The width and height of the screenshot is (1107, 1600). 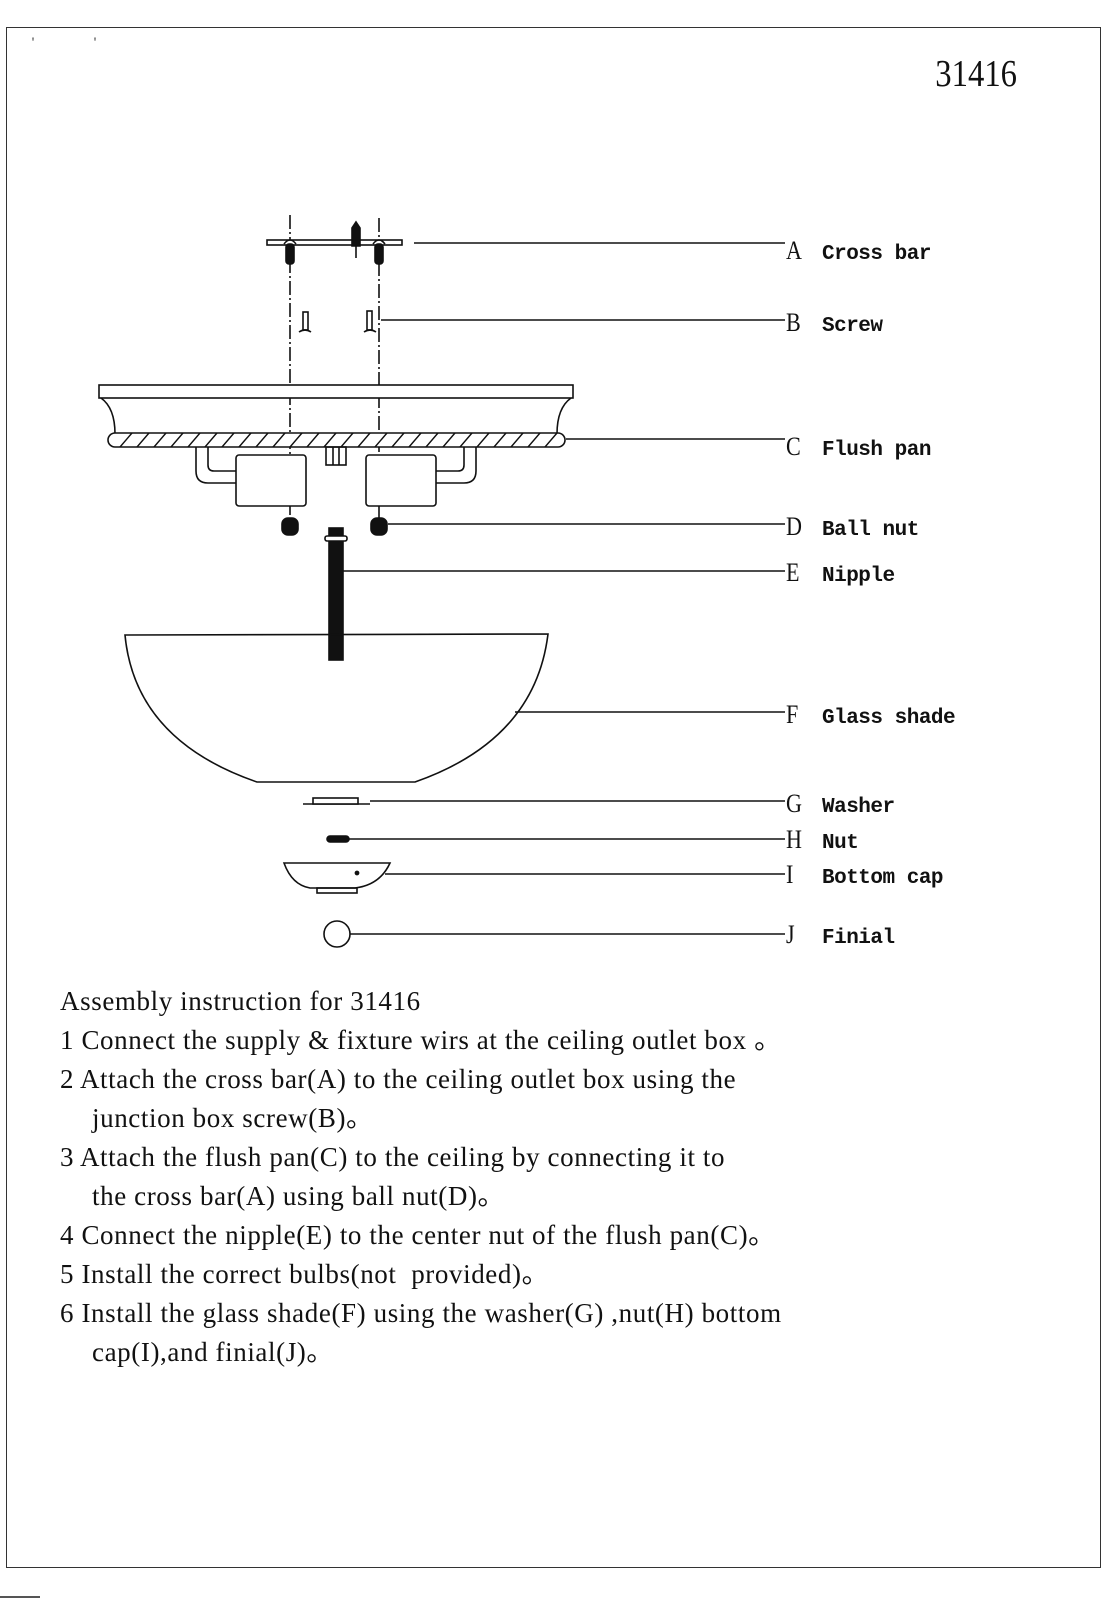 What do you see at coordinates (213, 1352) in the screenshot?
I see `instruction-step-6-cont: cap(I),and finial(J)。` at bounding box center [213, 1352].